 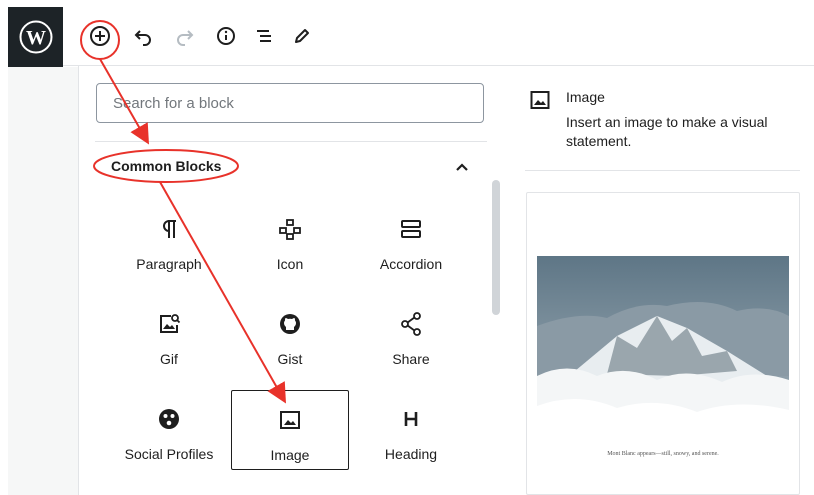 I want to click on add-block-button, so click(x=100, y=36).